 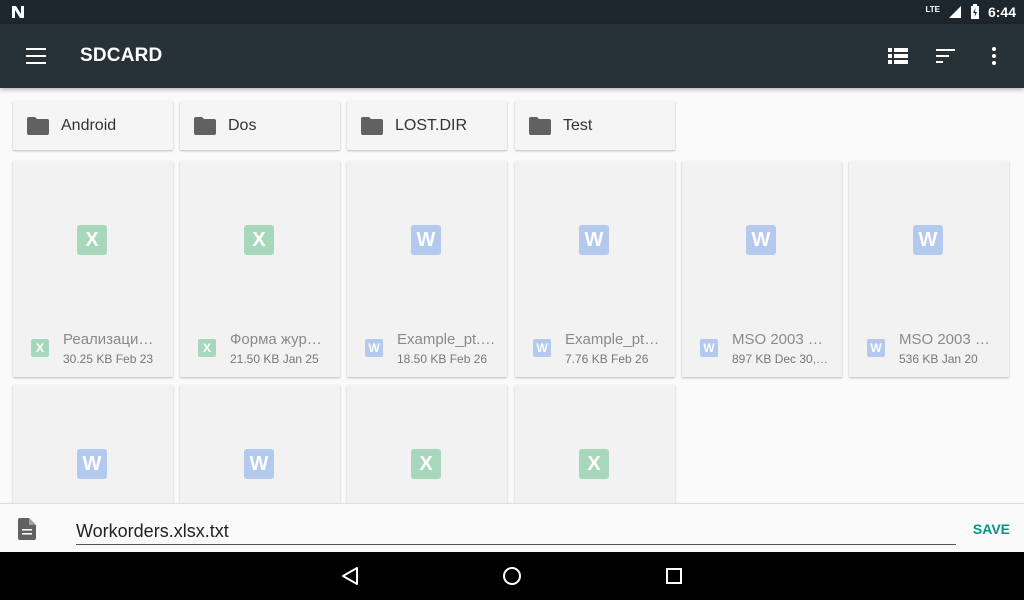 What do you see at coordinates (994, 56) in the screenshot?
I see `more-vert-icon` at bounding box center [994, 56].